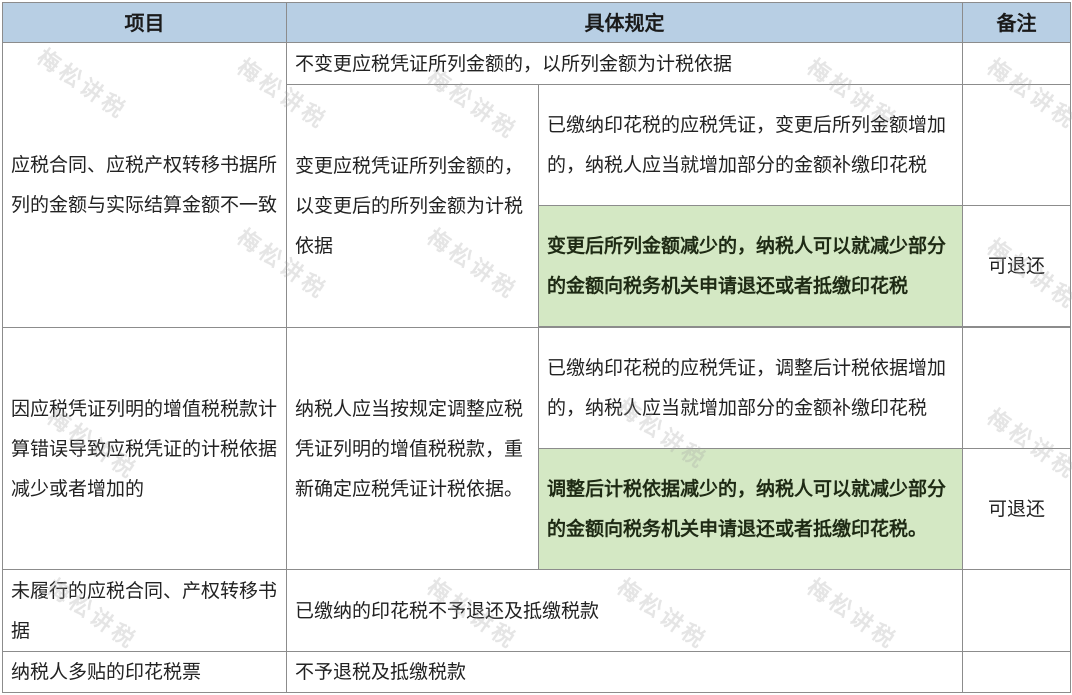 The image size is (1072, 695). I want to click on table-row: 未履行的应税合同、产权转移书据 已缴纳的印花税不予退还及抵缴税款, so click(536, 610).